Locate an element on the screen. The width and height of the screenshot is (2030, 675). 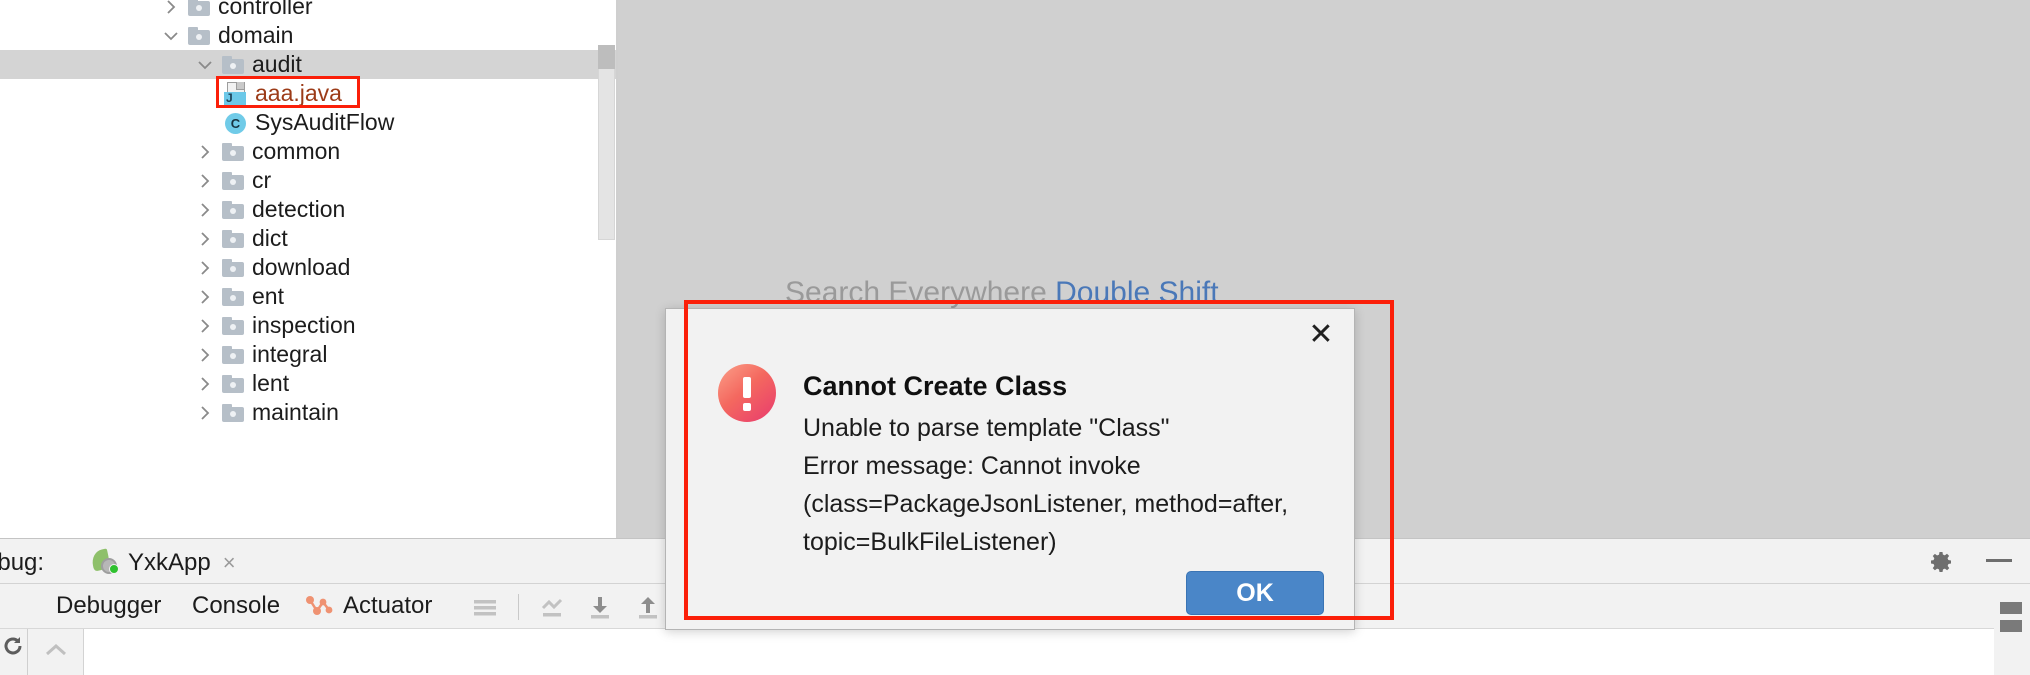
dialog-message-line: Error message: Cannot invoke is located at coordinates (972, 466).